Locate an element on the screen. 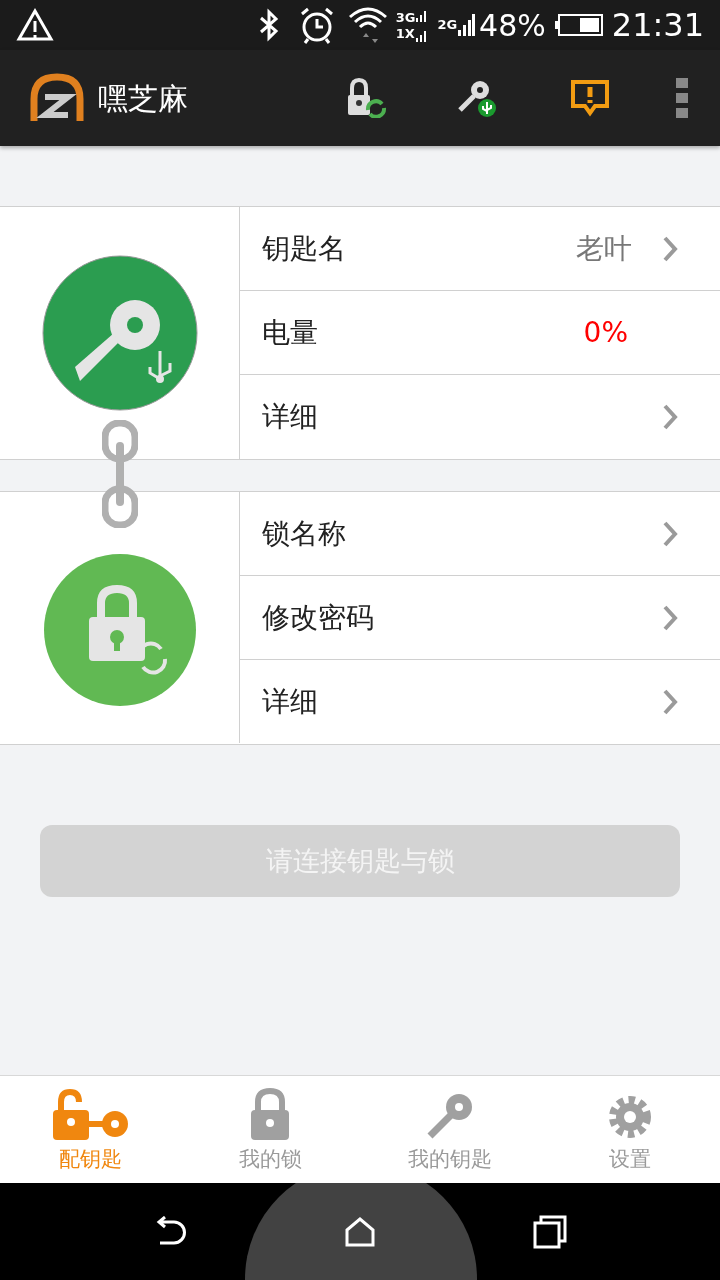 This screenshot has width=720, height=1280. battery-percent: 48% is located at coordinates (512, 25).